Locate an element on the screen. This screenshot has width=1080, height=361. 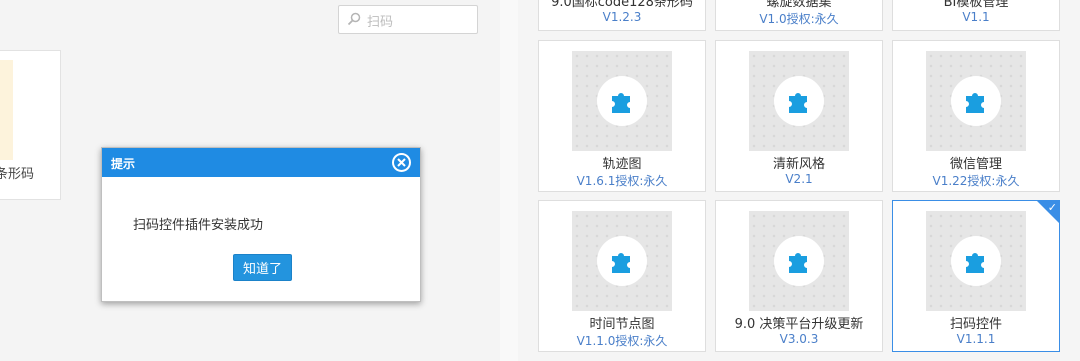
plugin-version: V1.22授权:永久 is located at coordinates (976, 181).